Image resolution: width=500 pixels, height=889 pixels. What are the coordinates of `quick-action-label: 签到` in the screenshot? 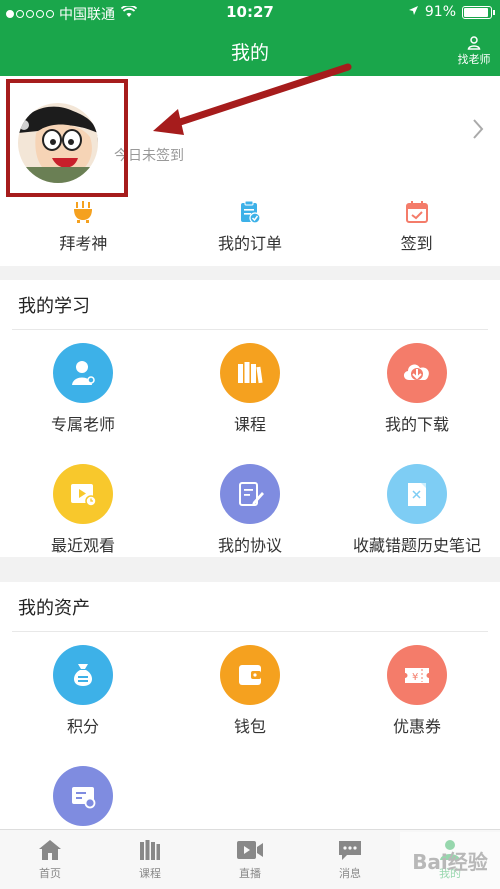 It's located at (416, 243).